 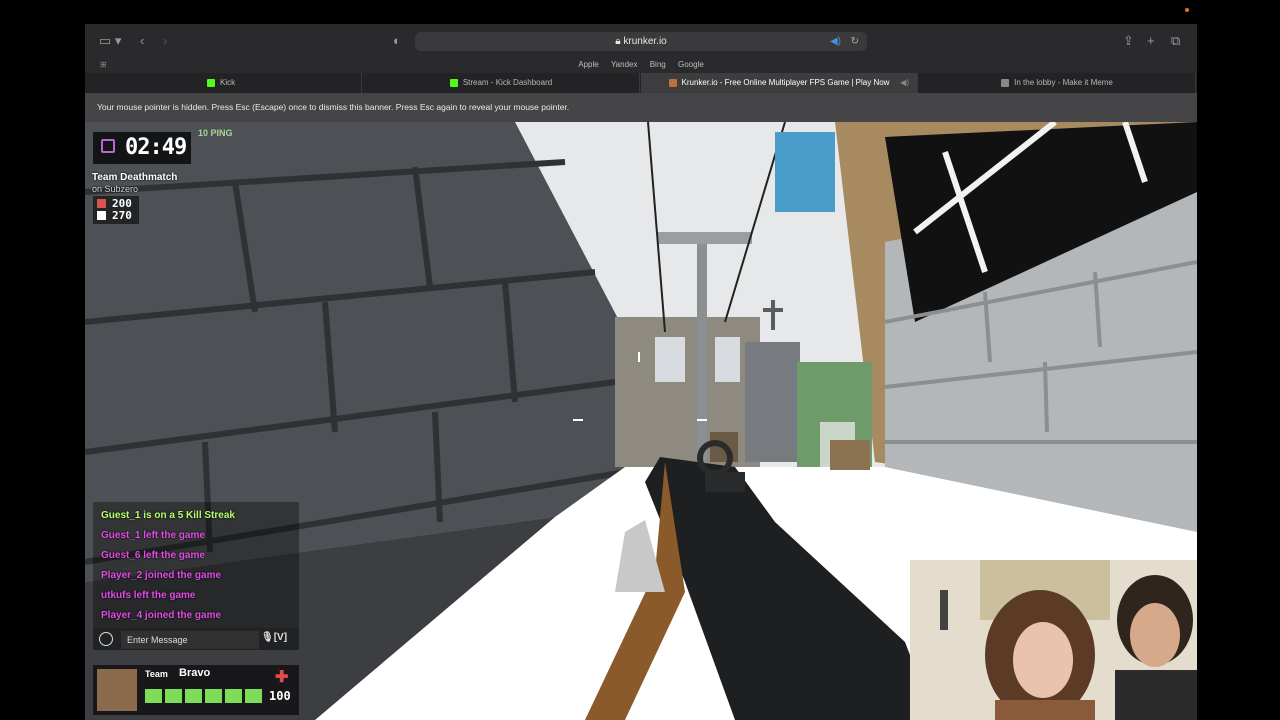 What do you see at coordinates (274, 637) in the screenshot?
I see `mic-muted-icon: 🎙︎[V]` at bounding box center [274, 637].